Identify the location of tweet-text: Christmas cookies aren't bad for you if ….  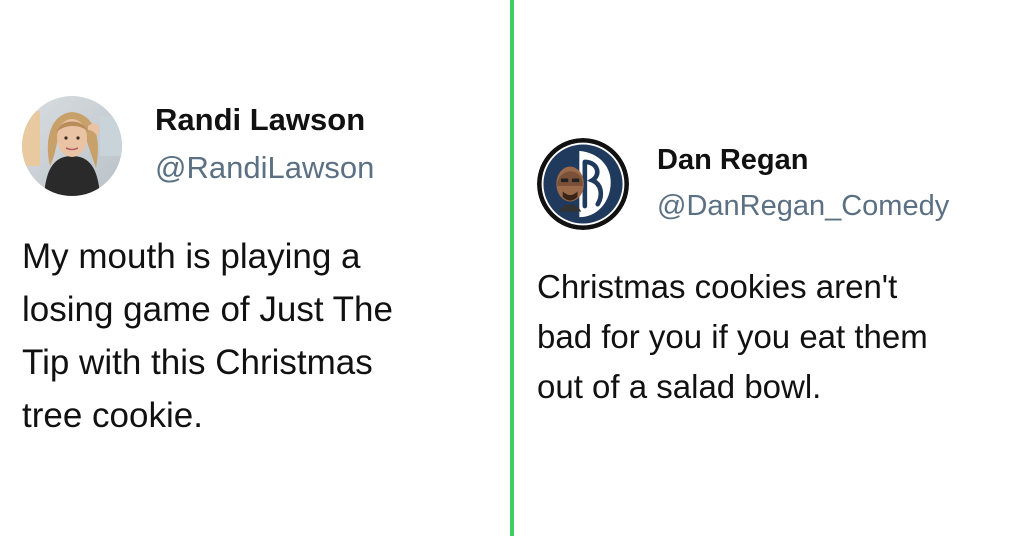
(732, 336).